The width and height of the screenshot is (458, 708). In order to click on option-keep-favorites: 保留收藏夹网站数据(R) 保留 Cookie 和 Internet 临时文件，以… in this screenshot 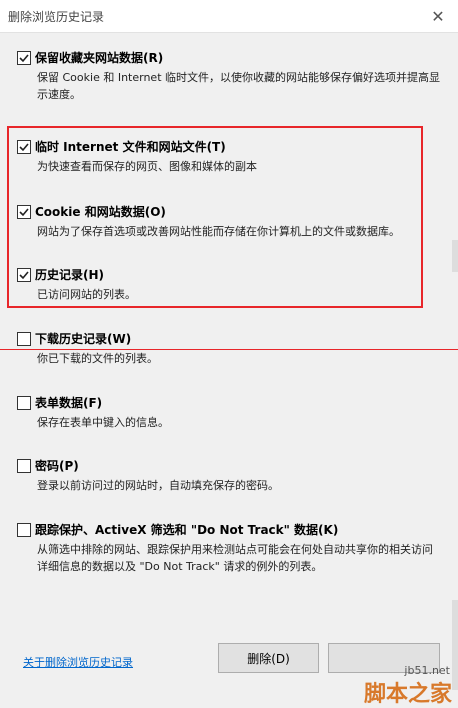, I will do `click(229, 76)`.